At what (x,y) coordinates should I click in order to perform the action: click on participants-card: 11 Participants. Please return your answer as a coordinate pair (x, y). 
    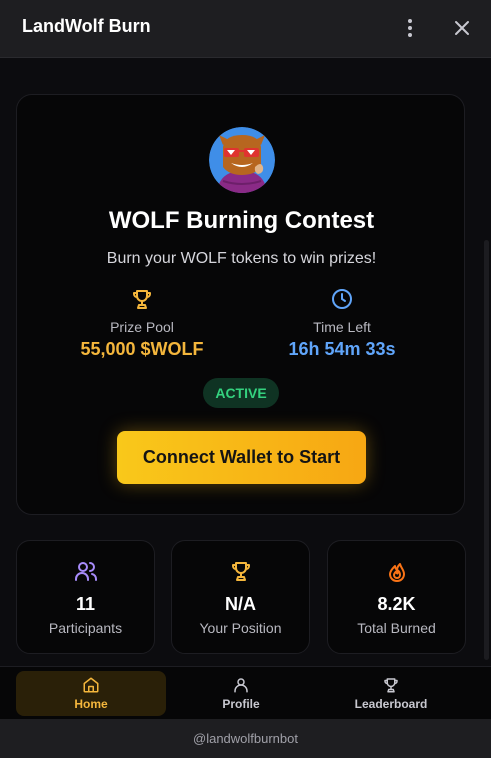
    Looking at the image, I should click on (85, 597).